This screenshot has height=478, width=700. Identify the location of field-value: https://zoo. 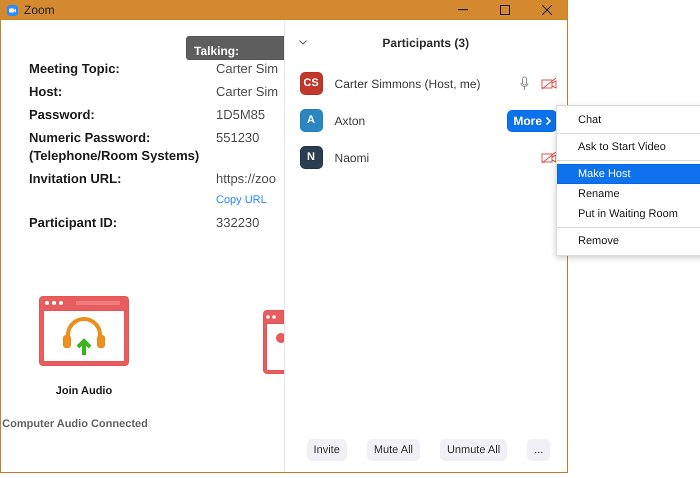
(246, 179).